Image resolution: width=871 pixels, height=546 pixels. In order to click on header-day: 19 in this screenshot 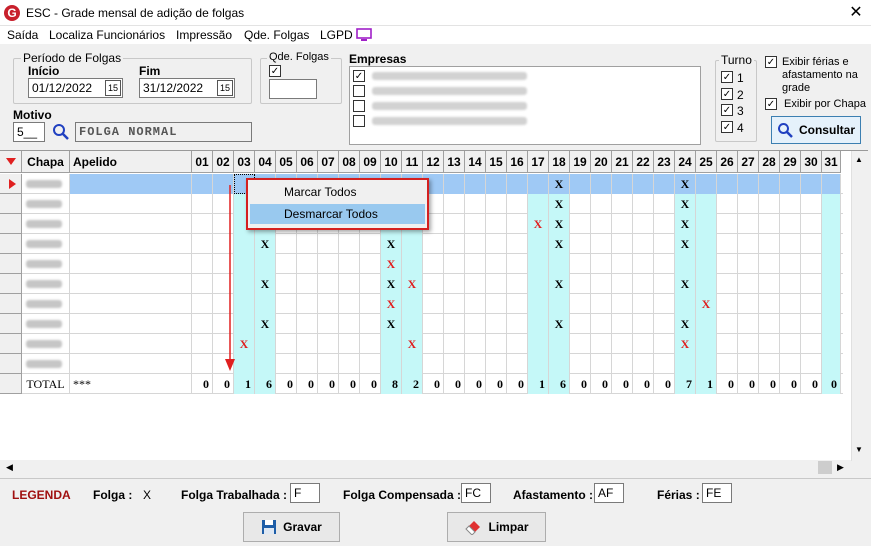, I will do `click(580, 162)`.